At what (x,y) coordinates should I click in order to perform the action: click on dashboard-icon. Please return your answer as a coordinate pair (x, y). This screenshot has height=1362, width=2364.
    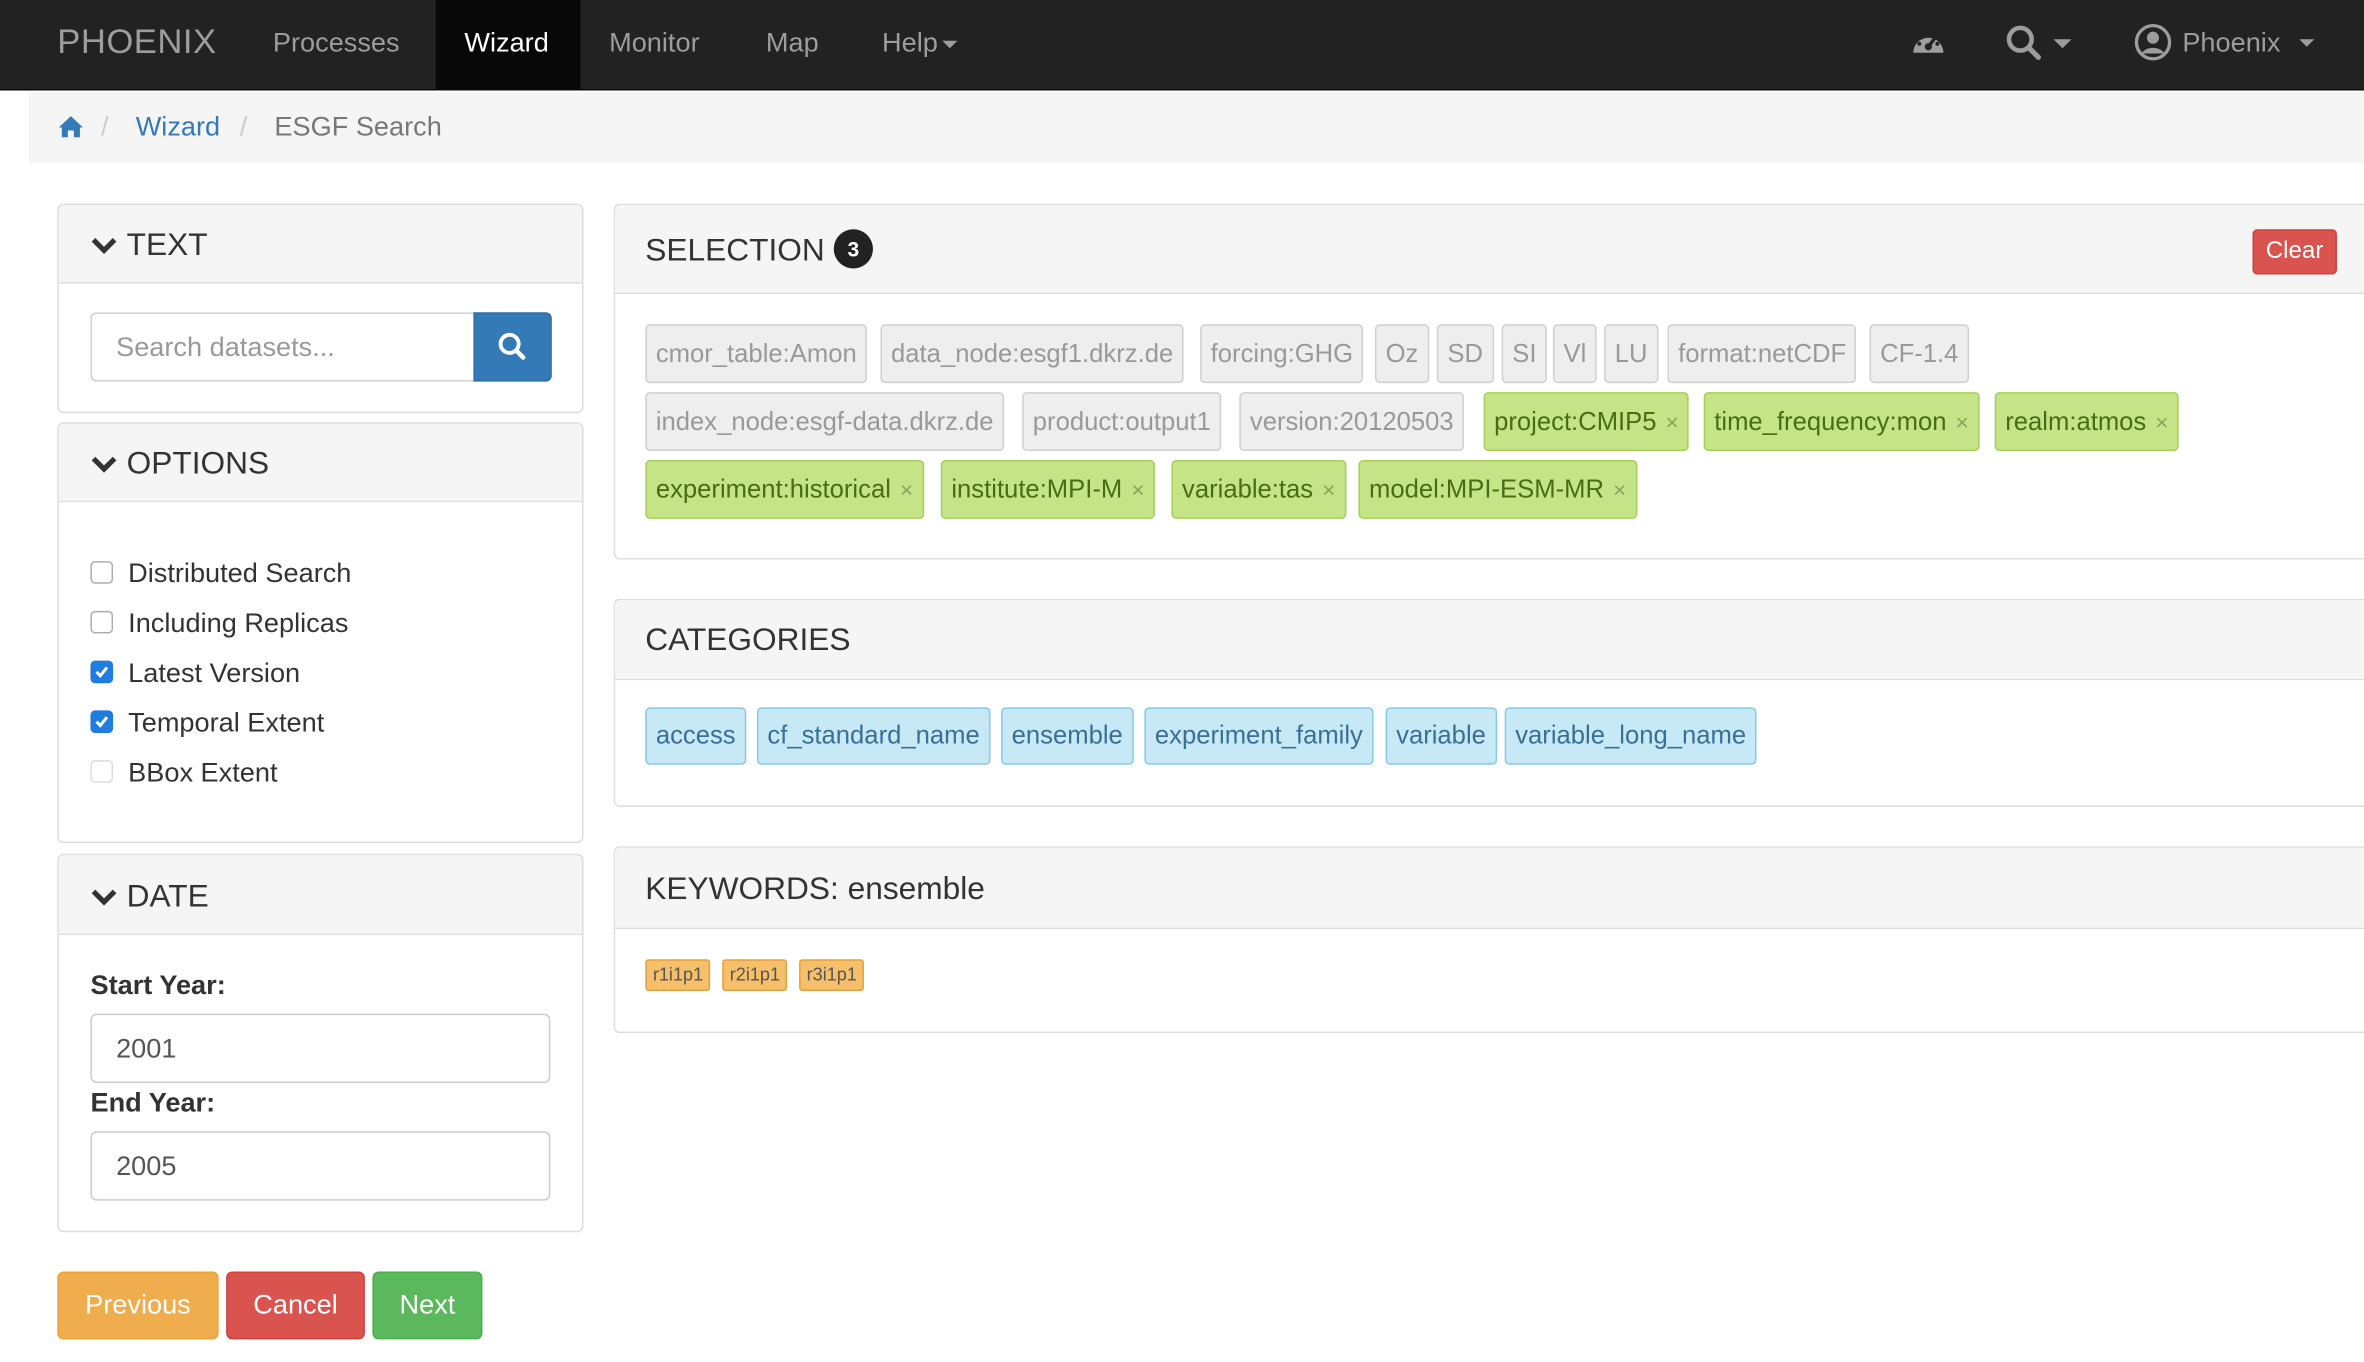
    Looking at the image, I should click on (1928, 46).